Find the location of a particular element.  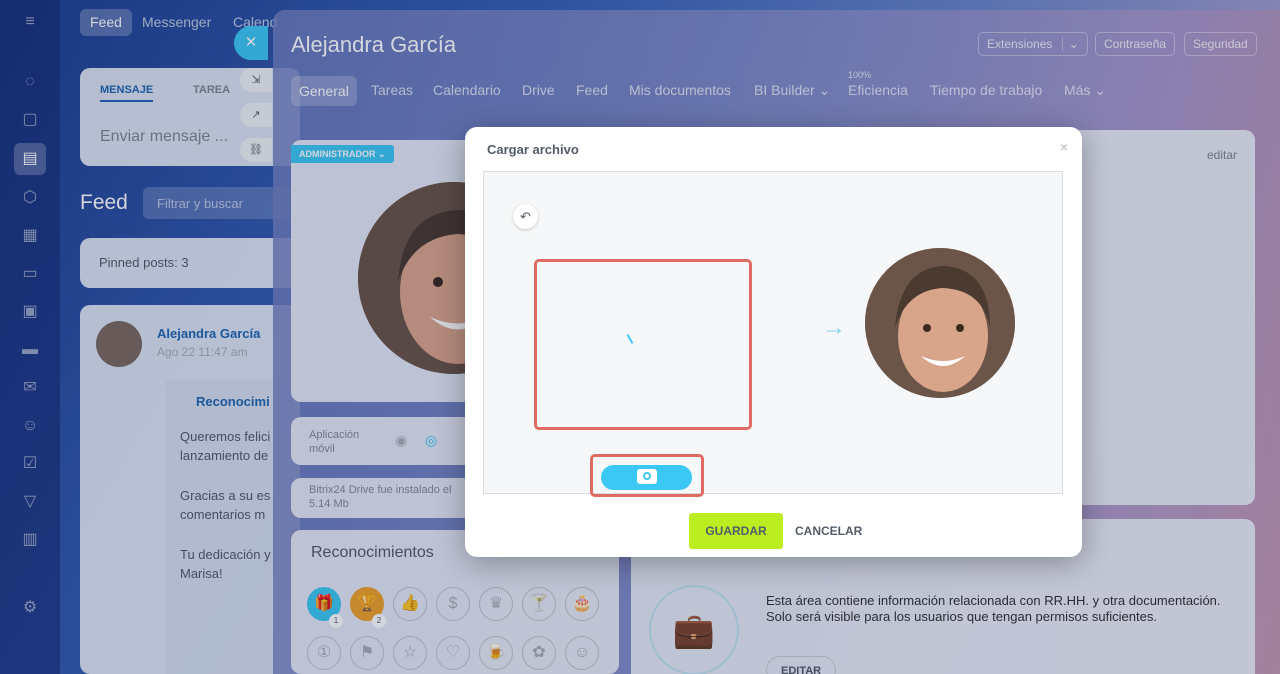

close-icon: × is located at coordinates (1064, 147).